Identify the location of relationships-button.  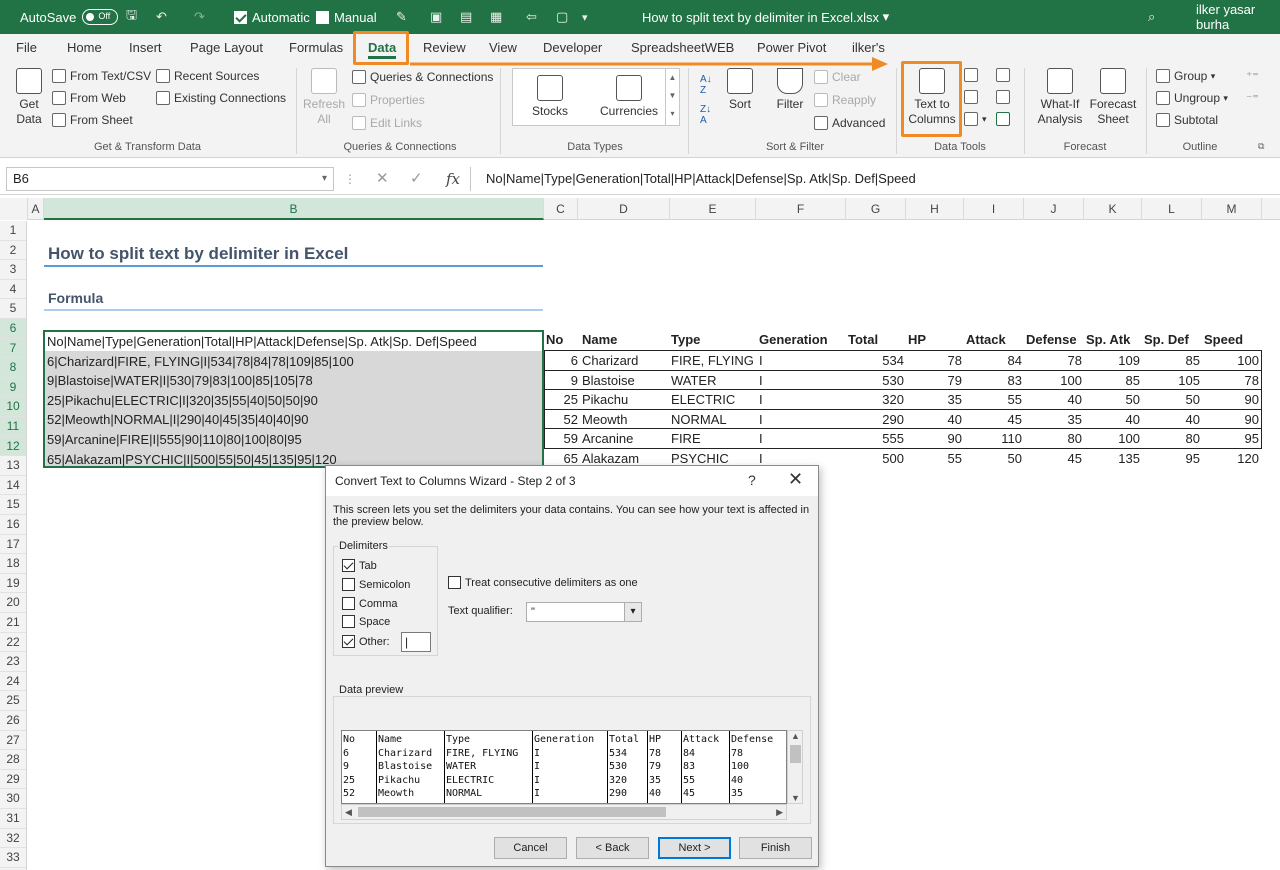
(1005, 97).